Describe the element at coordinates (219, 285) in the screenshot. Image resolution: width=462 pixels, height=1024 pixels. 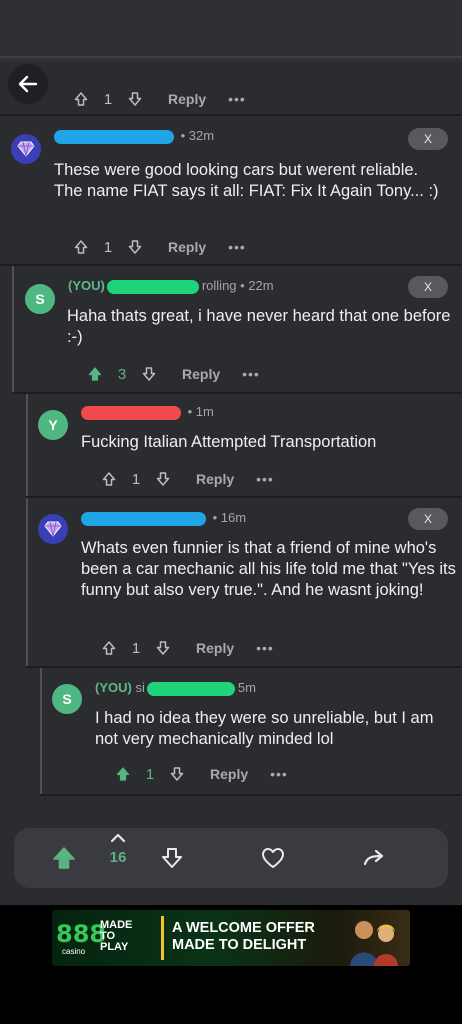
I see `username-fragment: rolling` at that location.